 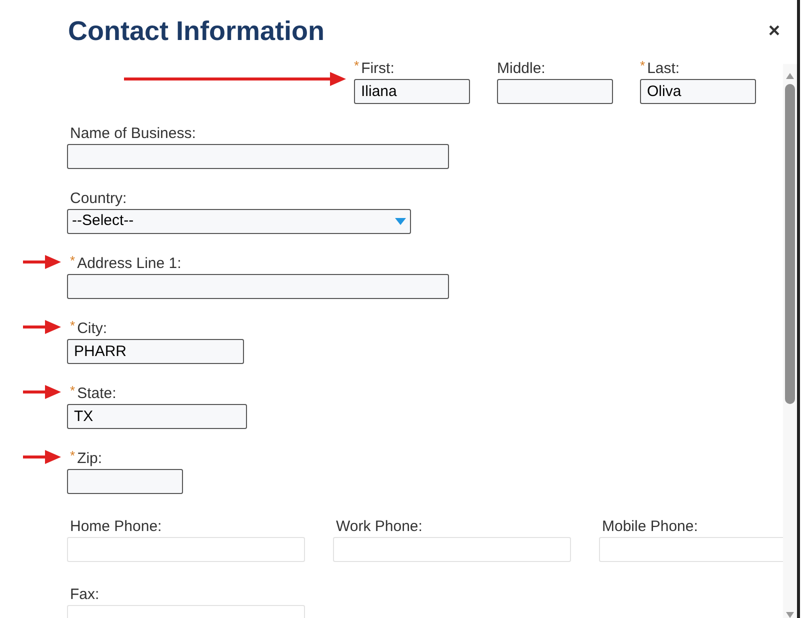 What do you see at coordinates (155, 351) in the screenshot?
I see `input-field: PHARR` at bounding box center [155, 351].